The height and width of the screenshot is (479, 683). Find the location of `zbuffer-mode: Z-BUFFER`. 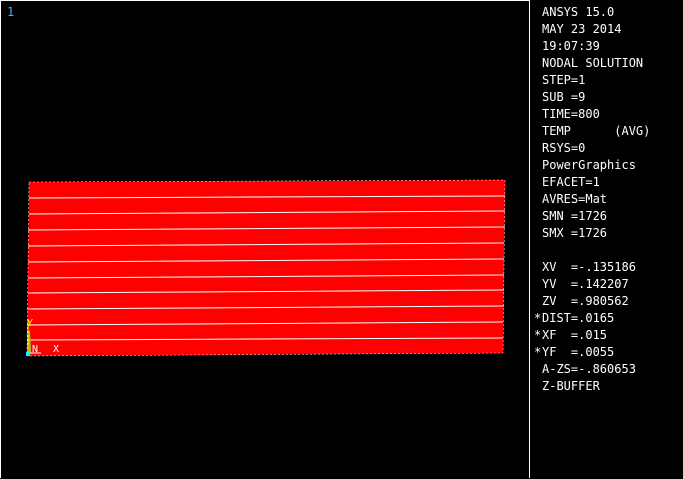

zbuffer-mode: Z-BUFFER is located at coordinates (571, 386).